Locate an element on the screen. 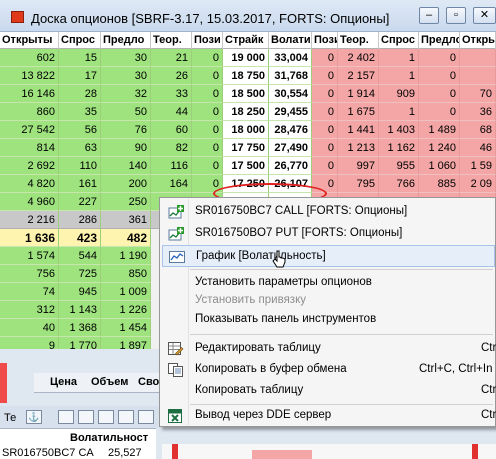 The width and height of the screenshot is (496, 459). table-cell: 76 is located at coordinates (126, 130).